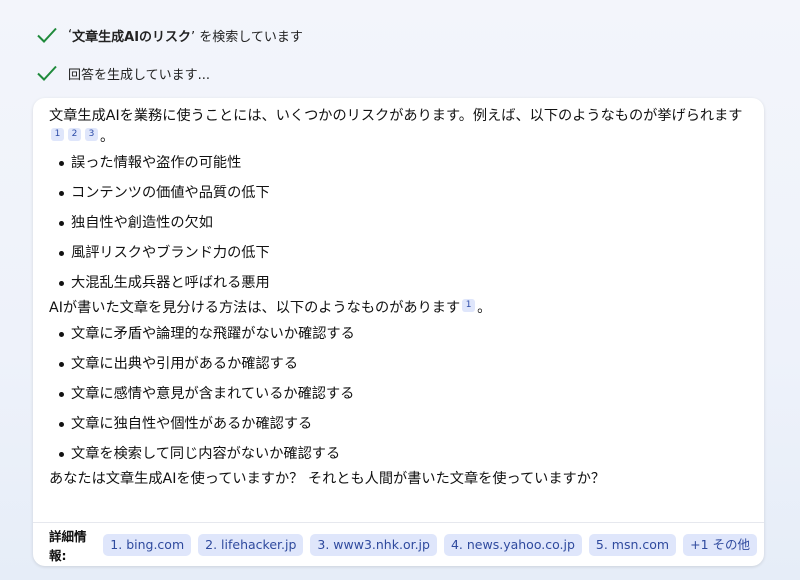 The image size is (800, 580). Describe the element at coordinates (91, 134) in the screenshot. I see `citation-3: 3` at that location.